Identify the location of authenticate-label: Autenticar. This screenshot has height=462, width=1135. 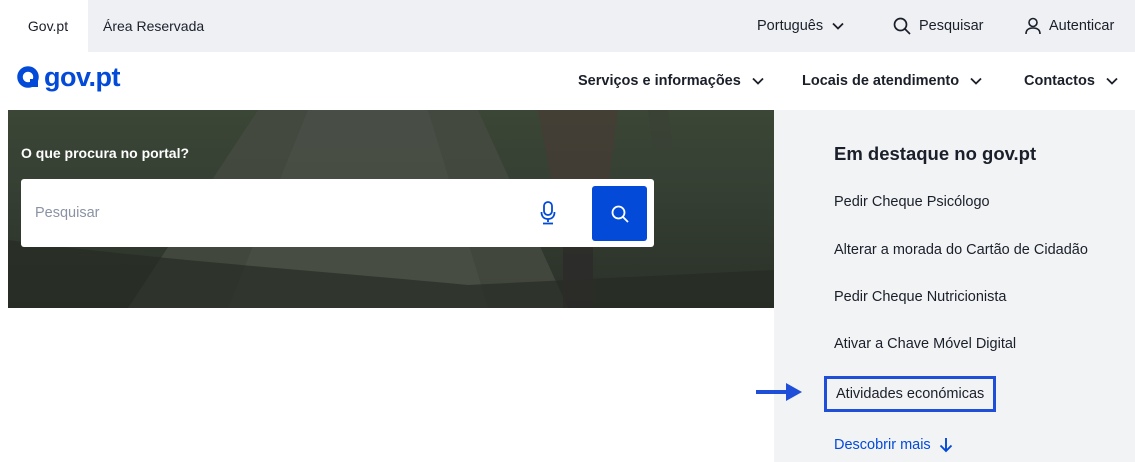
(1082, 26).